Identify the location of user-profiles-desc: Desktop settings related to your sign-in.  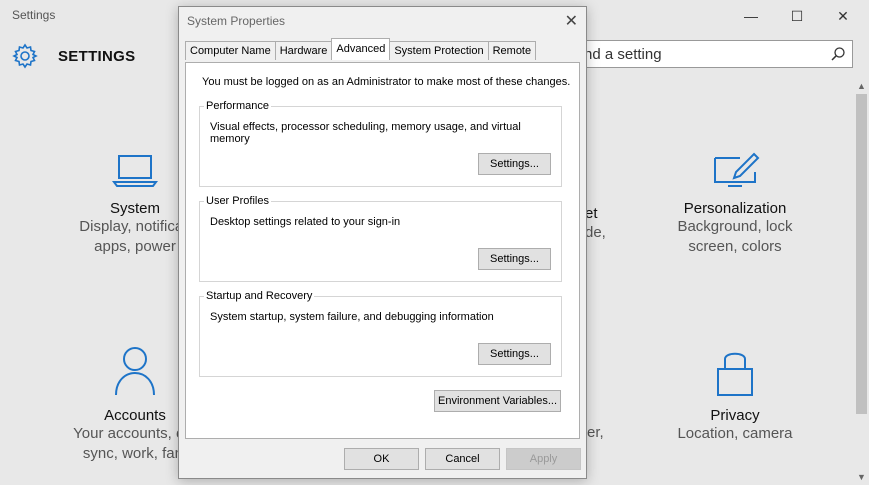
(305, 222).